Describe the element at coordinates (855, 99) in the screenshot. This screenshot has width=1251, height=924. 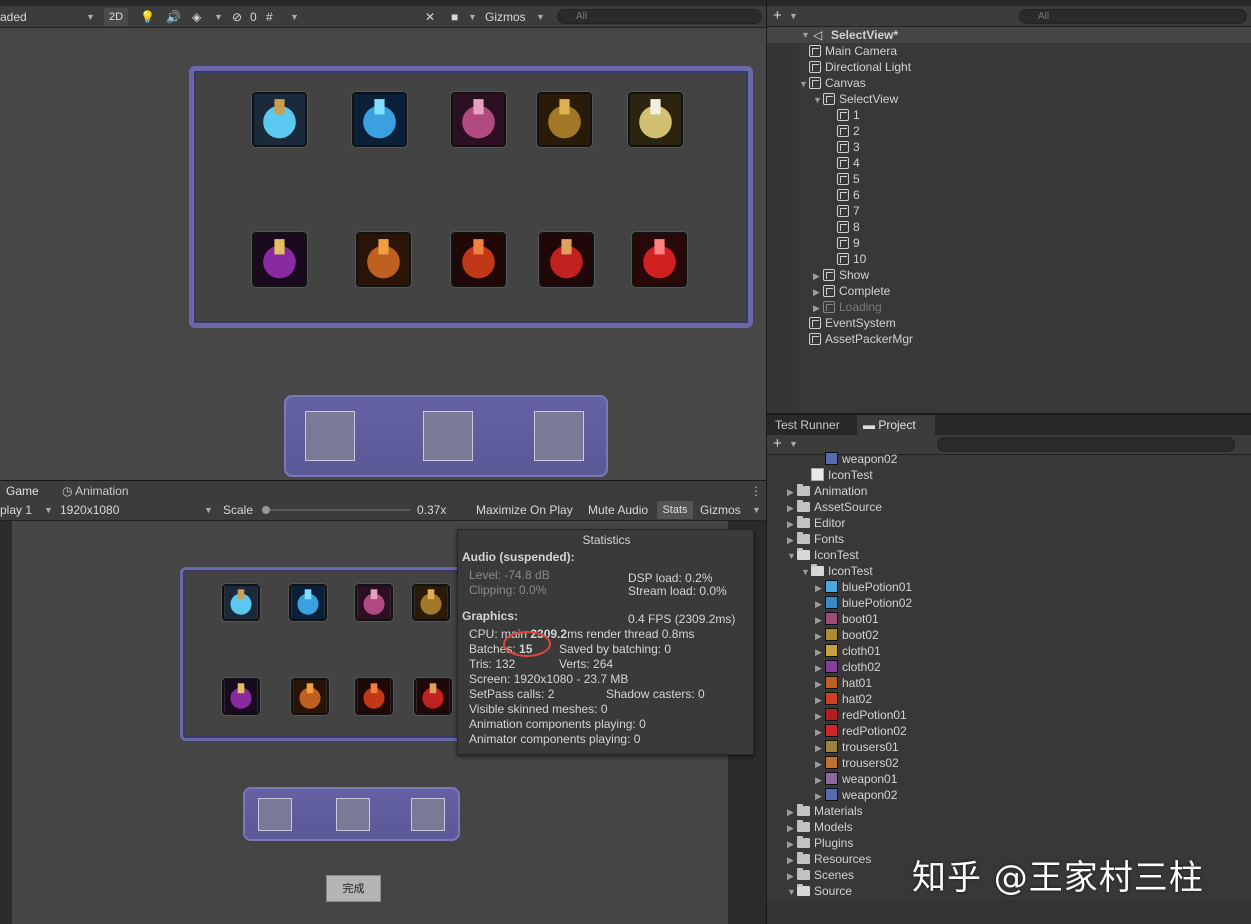
I see `hierarchy-item: ▼ SelectView` at that location.